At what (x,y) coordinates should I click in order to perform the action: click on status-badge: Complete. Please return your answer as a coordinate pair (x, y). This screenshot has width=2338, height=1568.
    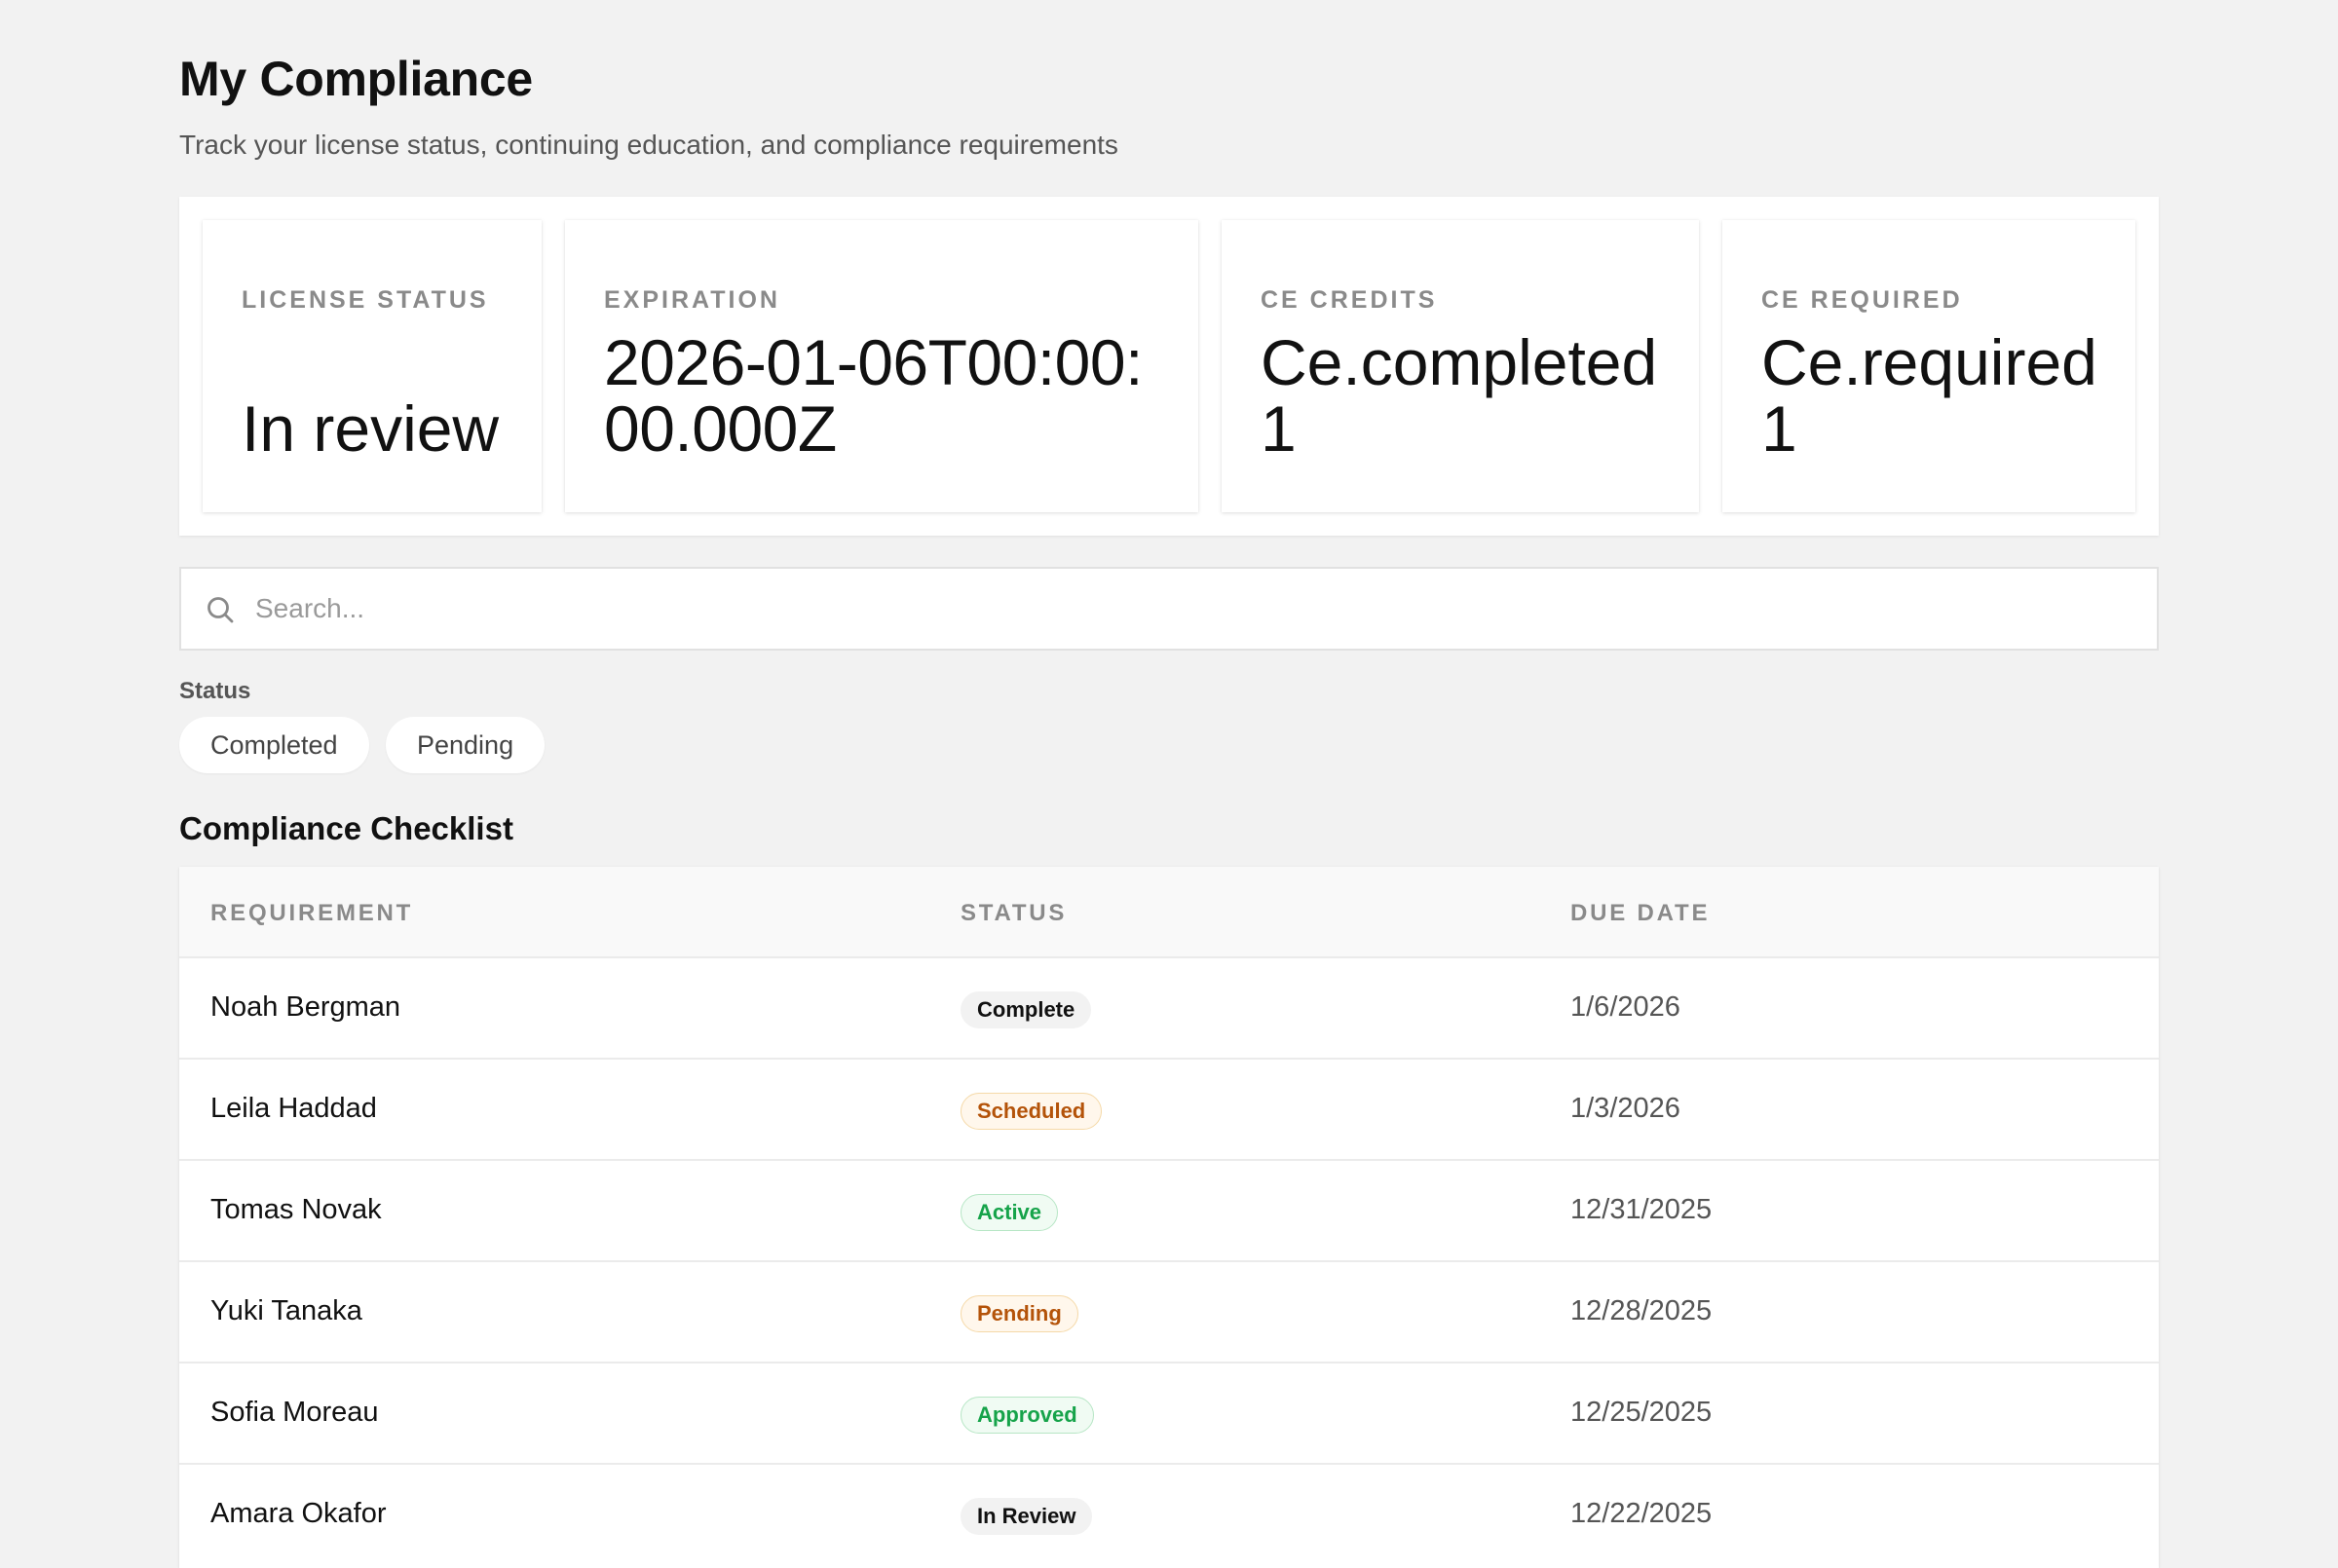
    Looking at the image, I should click on (1026, 1009).